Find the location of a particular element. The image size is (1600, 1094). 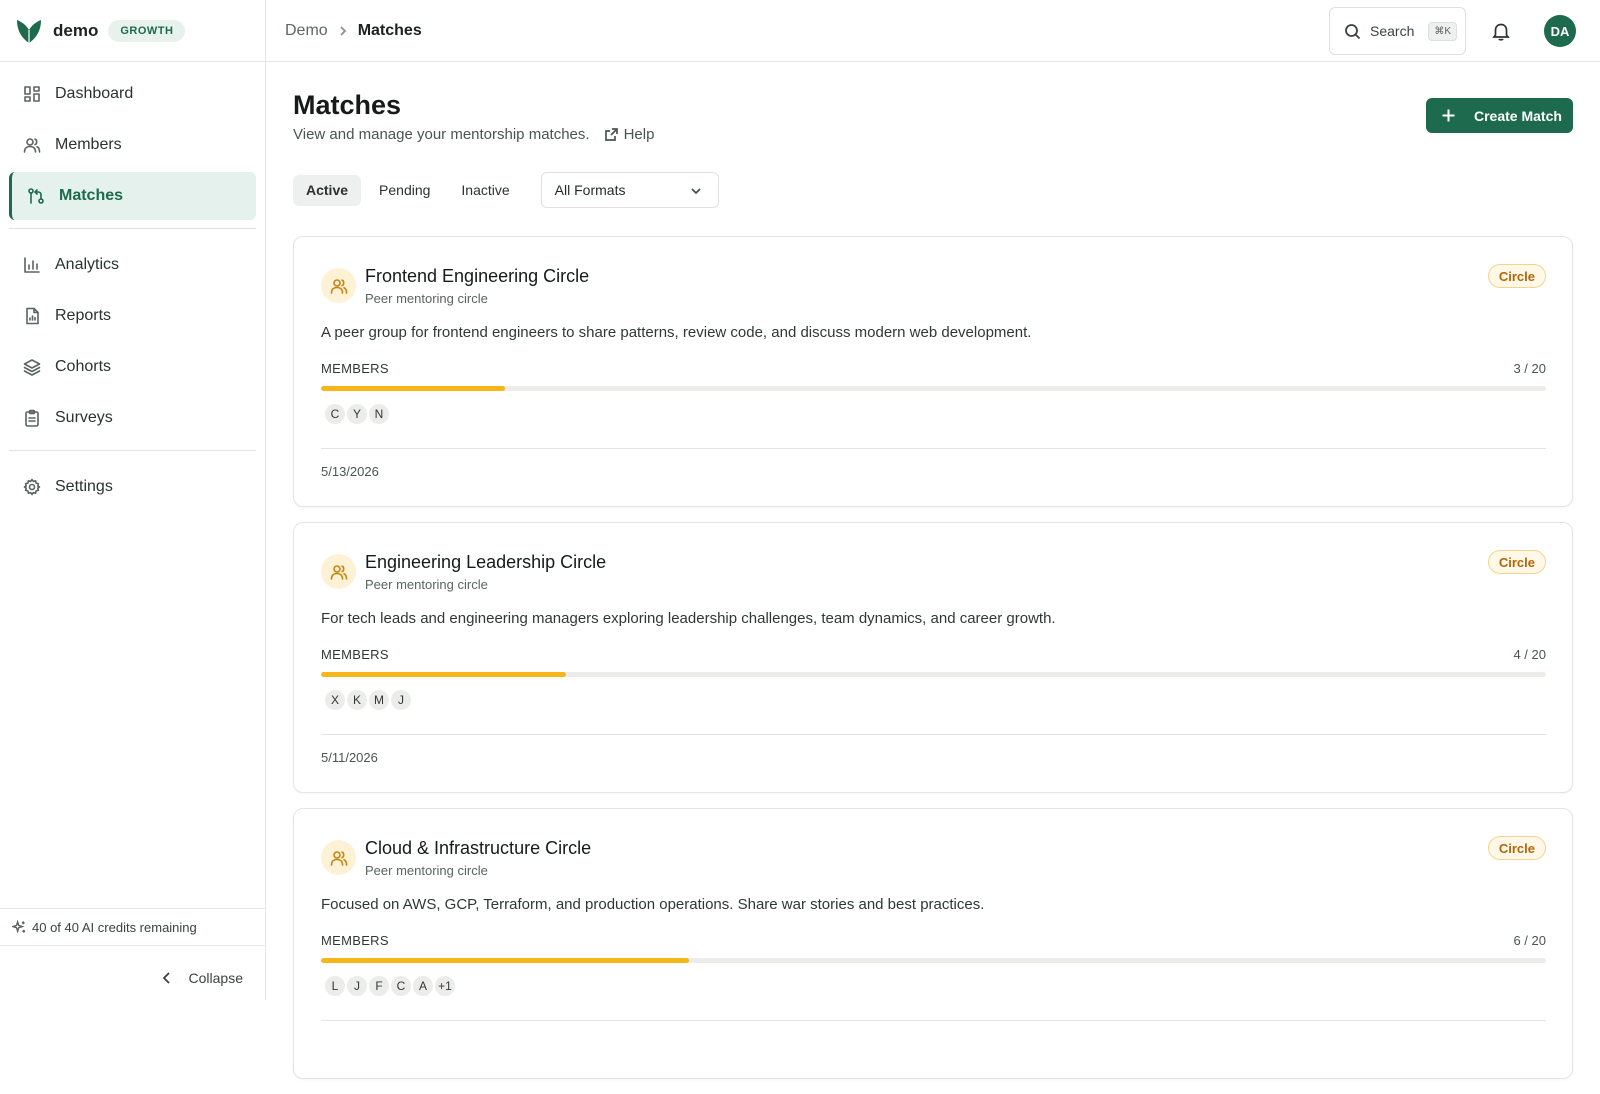

brand-name: demo is located at coordinates (75, 31).